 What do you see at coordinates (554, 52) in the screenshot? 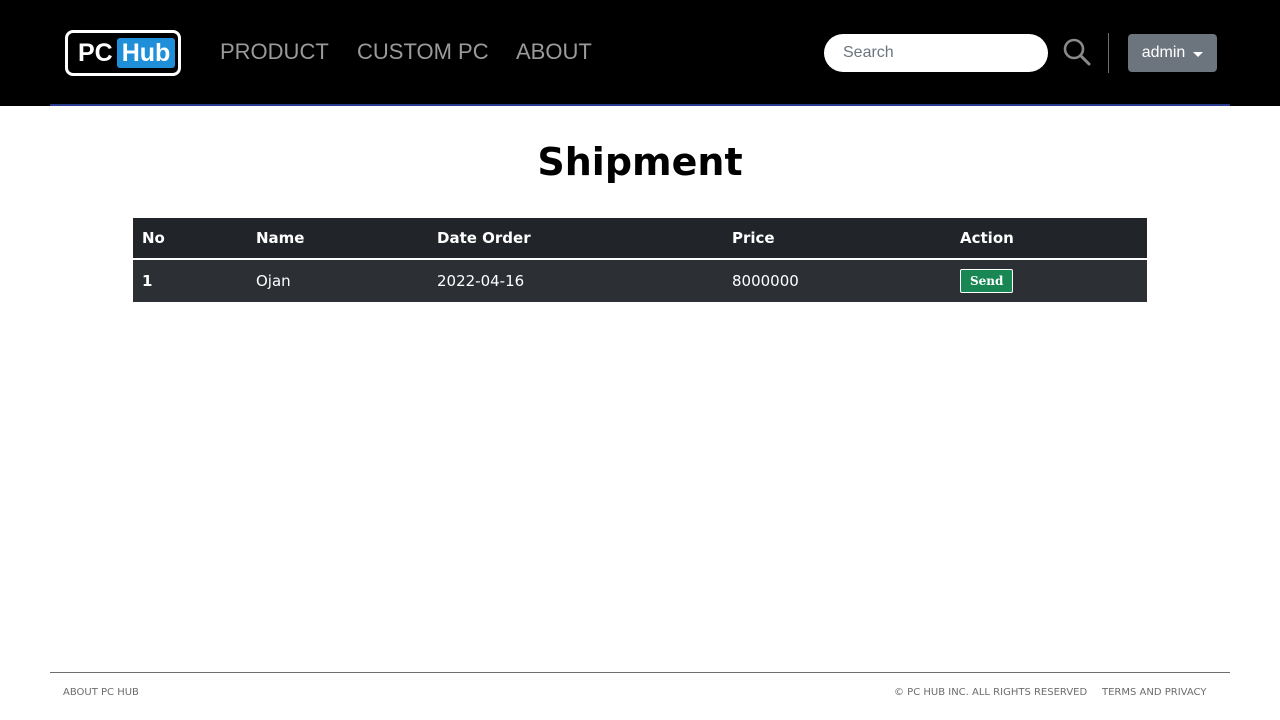
I see `nav-link-about: ABOUT` at bounding box center [554, 52].